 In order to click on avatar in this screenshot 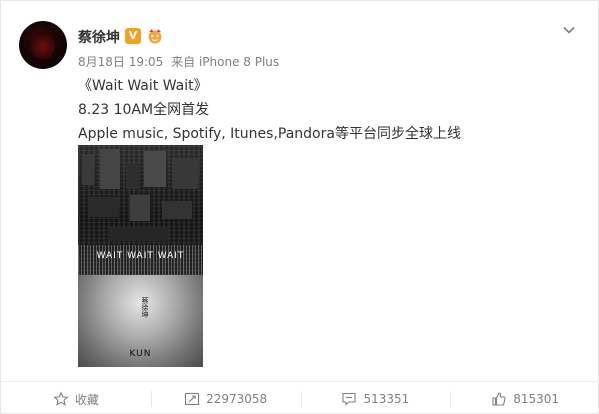, I will do `click(43, 45)`.